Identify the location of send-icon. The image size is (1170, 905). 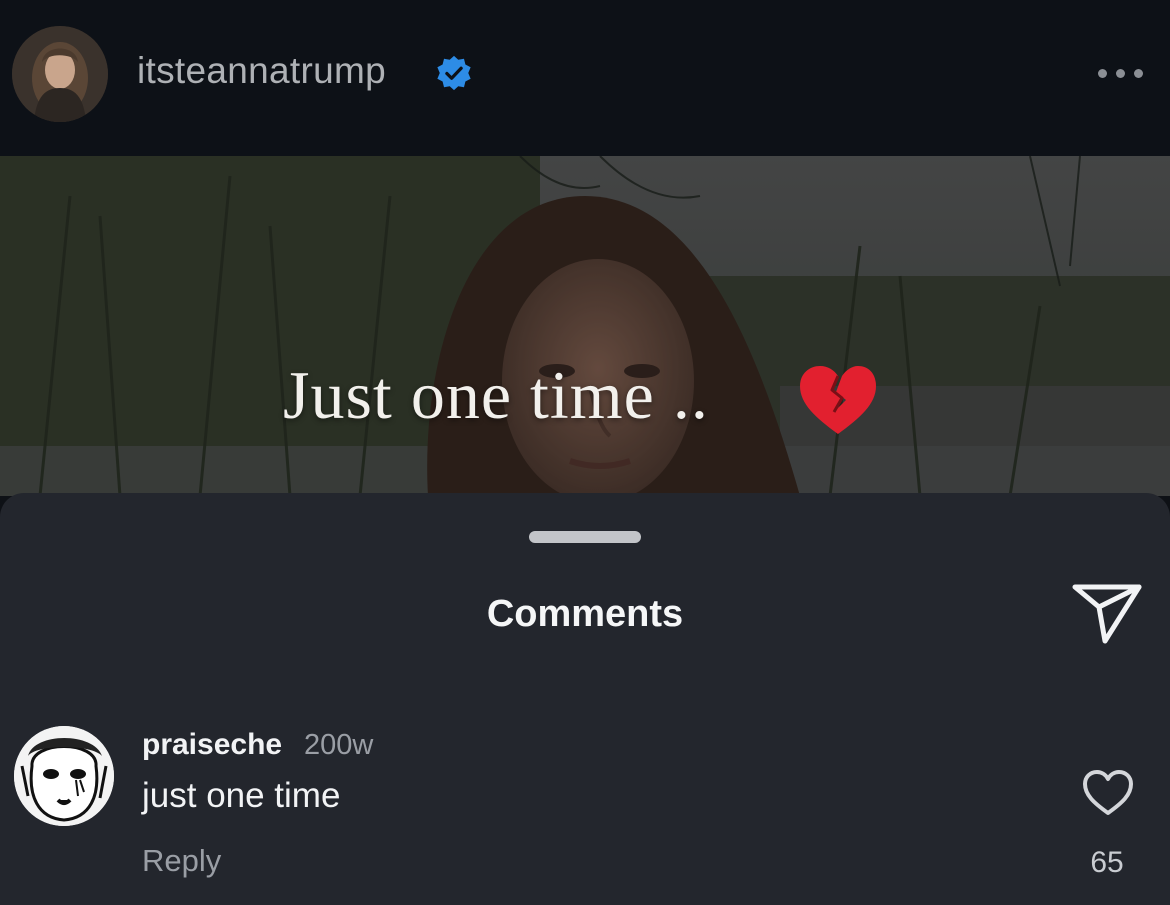
(1107, 613).